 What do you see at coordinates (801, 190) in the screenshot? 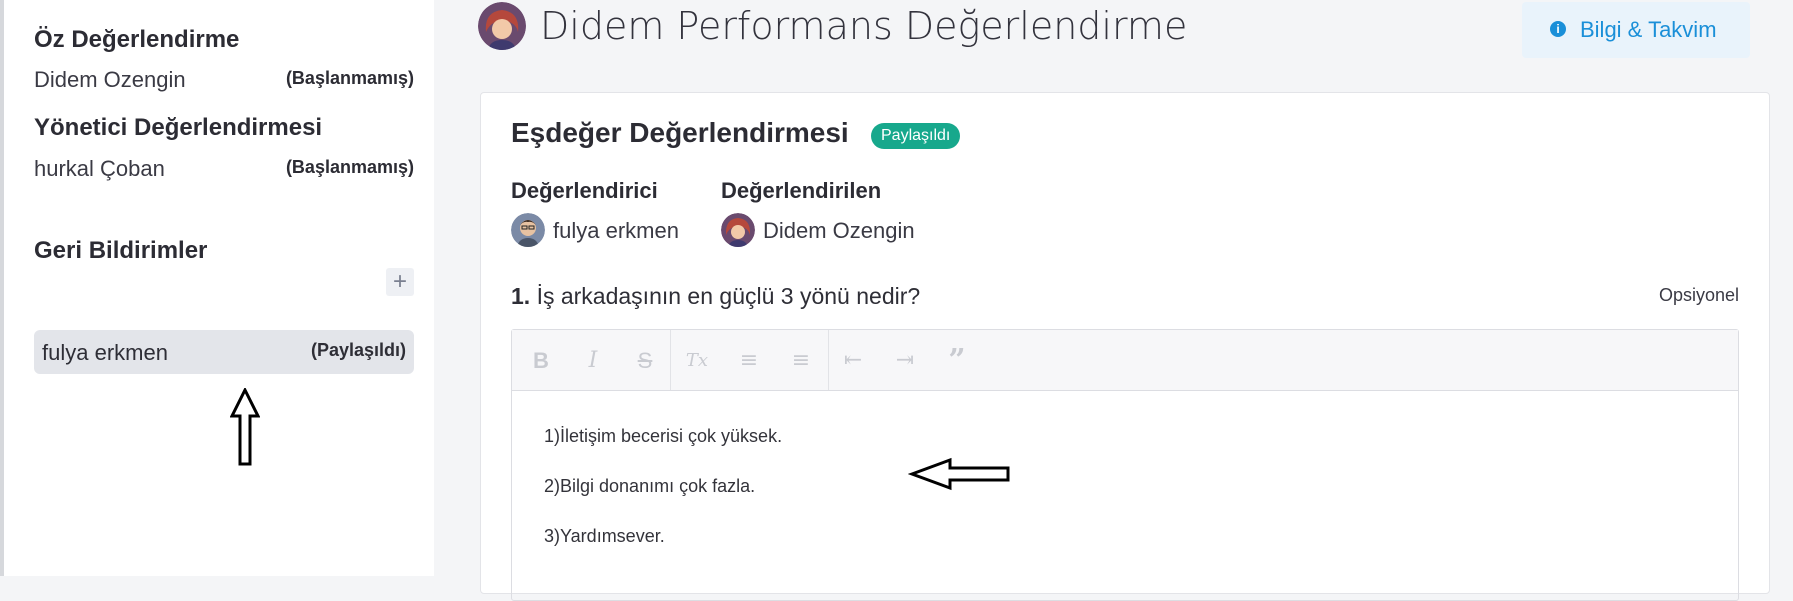
I see `reviewee-label: Değerlendirilen` at bounding box center [801, 190].